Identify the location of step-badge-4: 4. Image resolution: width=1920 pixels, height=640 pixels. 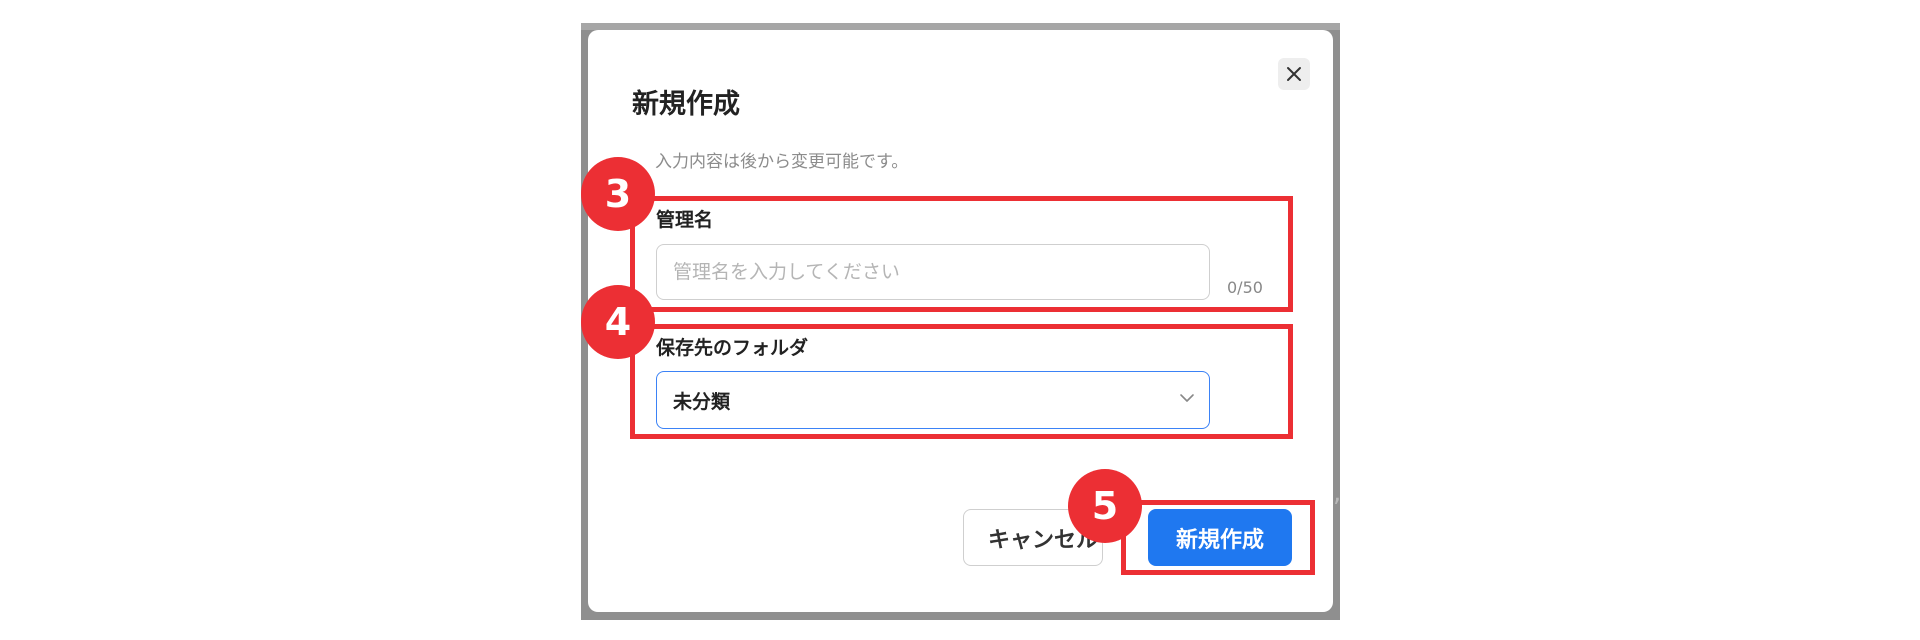
(618, 322).